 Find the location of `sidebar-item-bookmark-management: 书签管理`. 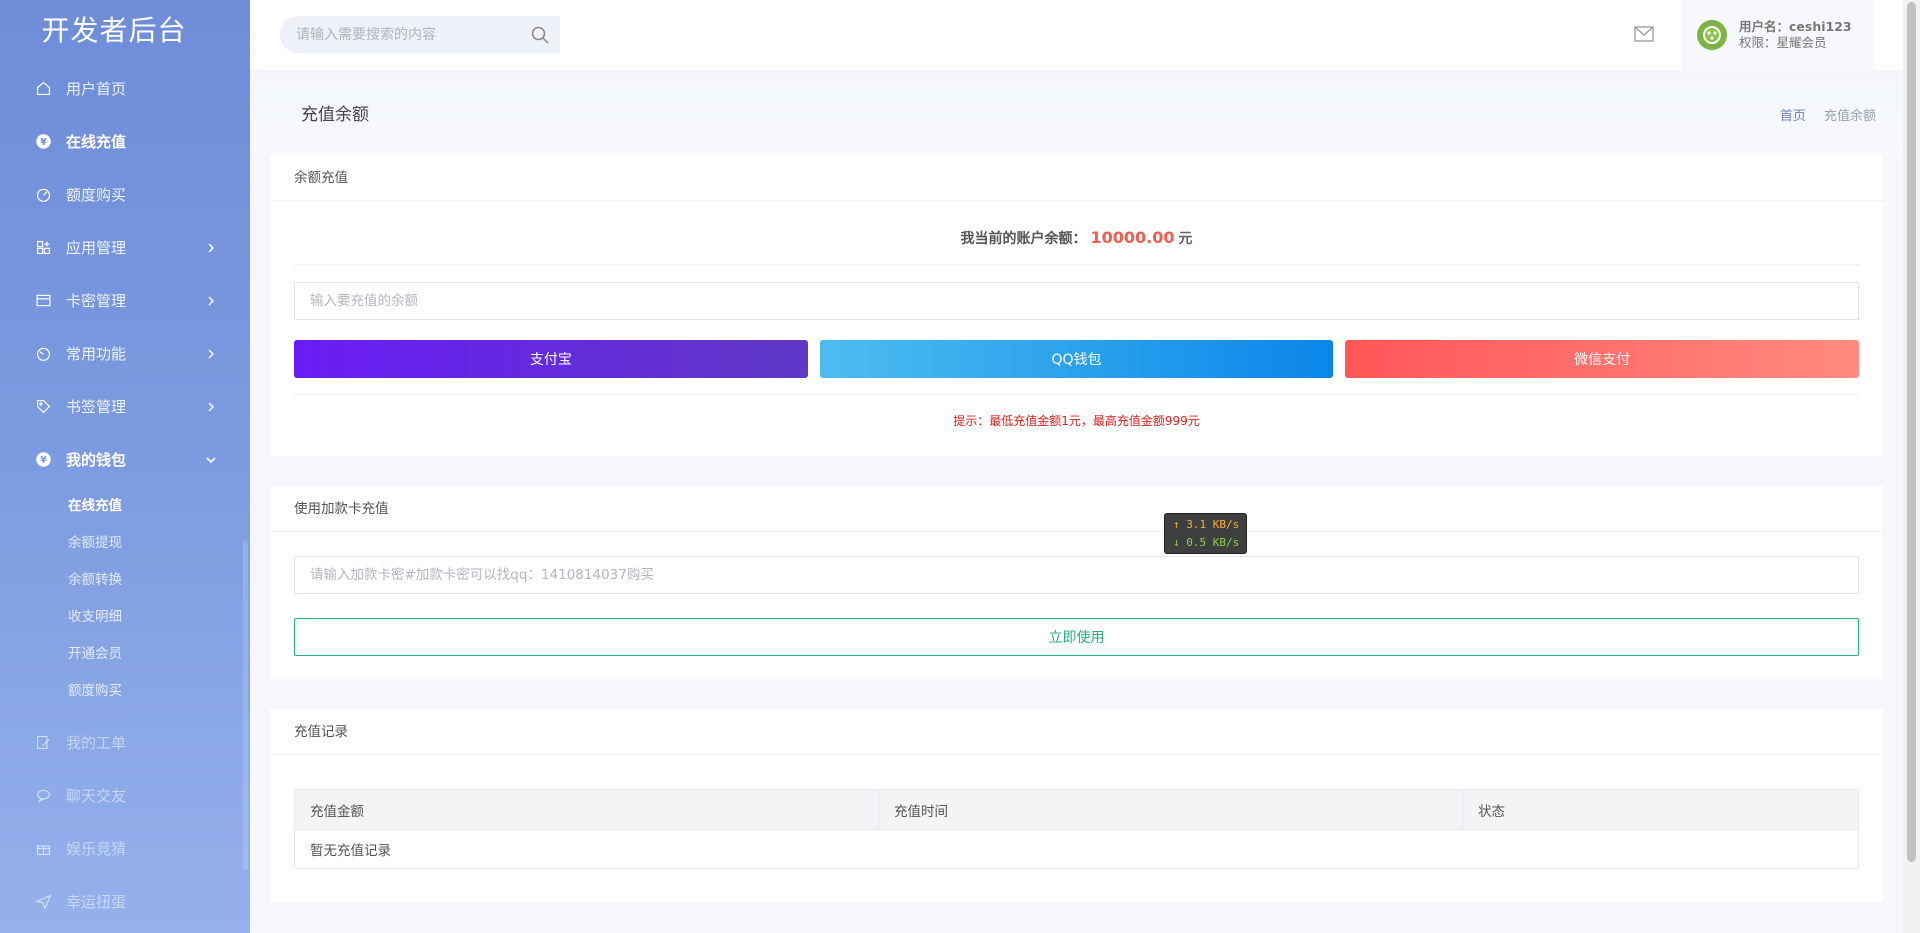

sidebar-item-bookmark-management: 书签管理 is located at coordinates (125, 406).